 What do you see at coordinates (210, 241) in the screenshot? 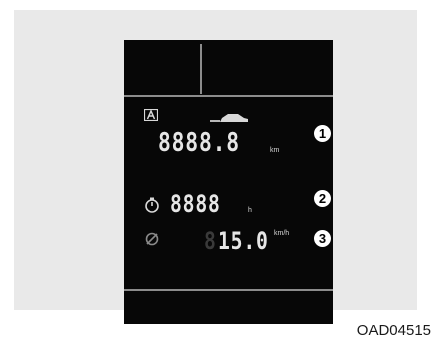
I see `fuel-economy-ghost-digit: 8` at bounding box center [210, 241].